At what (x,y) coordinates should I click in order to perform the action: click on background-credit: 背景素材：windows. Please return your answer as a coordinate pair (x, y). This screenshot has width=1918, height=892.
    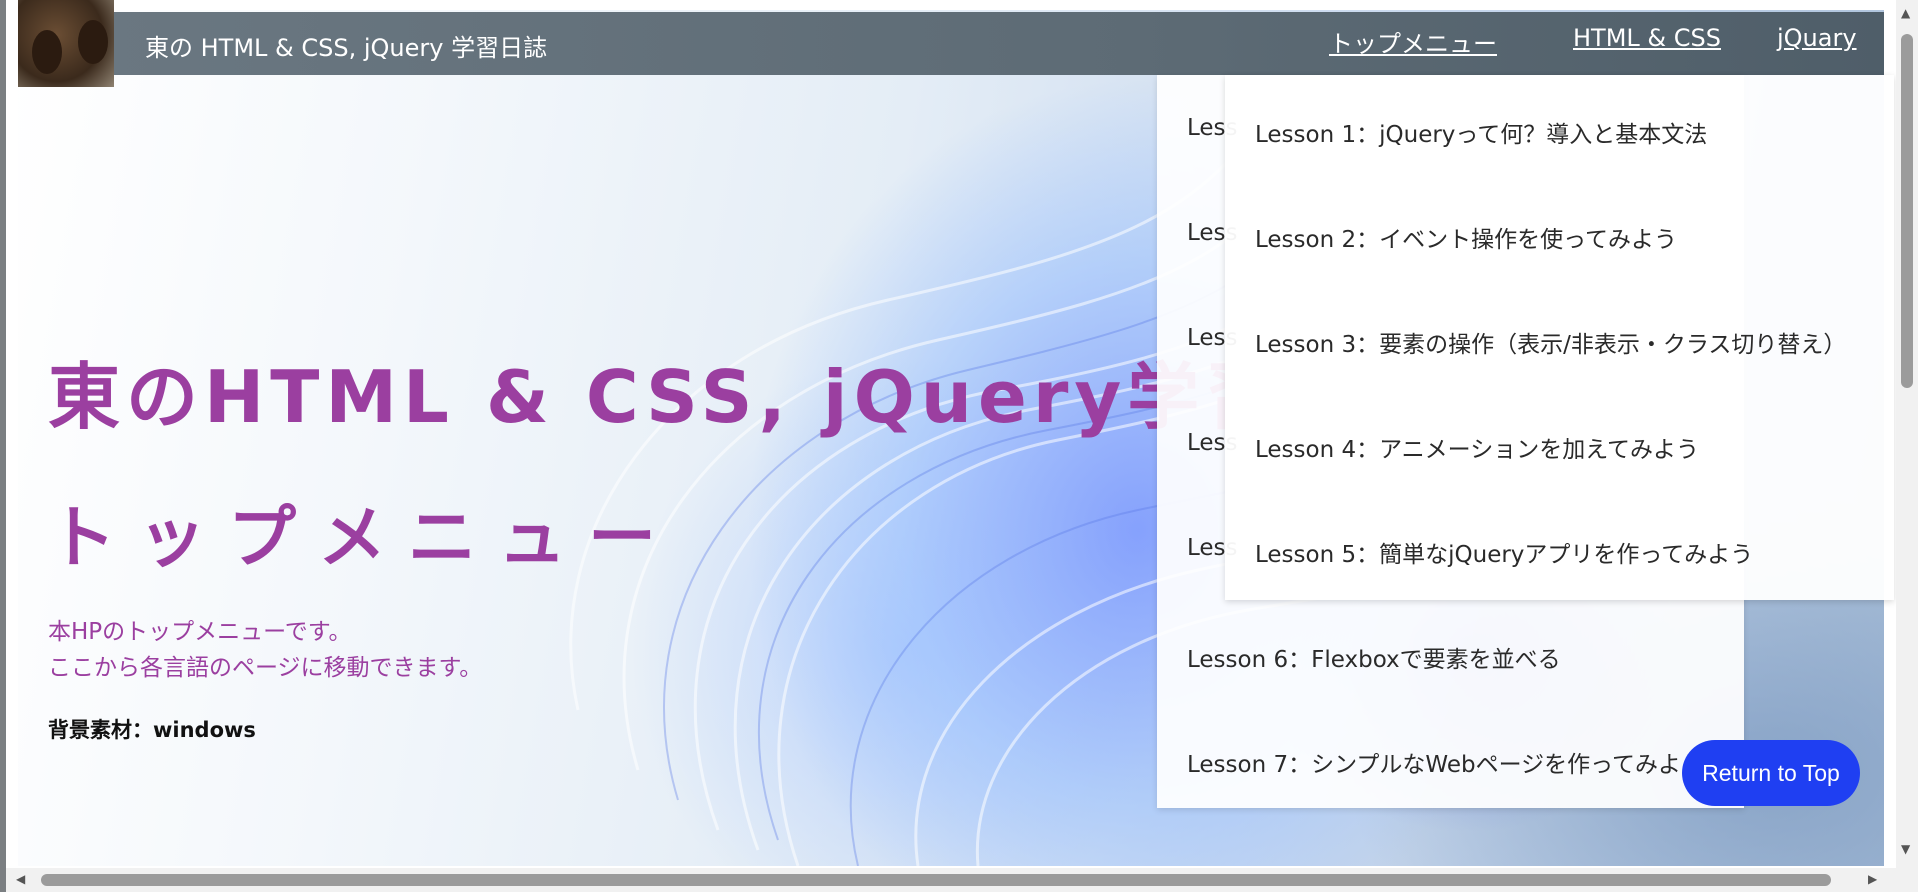
    Looking at the image, I should click on (152, 730).